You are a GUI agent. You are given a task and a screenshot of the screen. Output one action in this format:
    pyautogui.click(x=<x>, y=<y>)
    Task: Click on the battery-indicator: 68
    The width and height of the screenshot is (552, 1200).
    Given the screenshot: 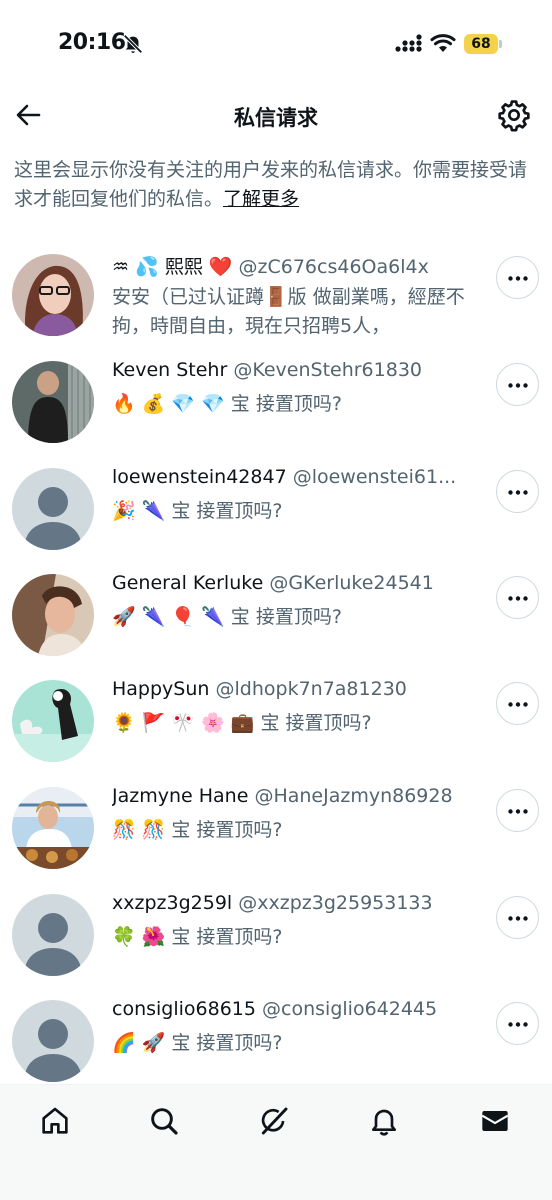 What is the action you would take?
    pyautogui.click(x=483, y=44)
    